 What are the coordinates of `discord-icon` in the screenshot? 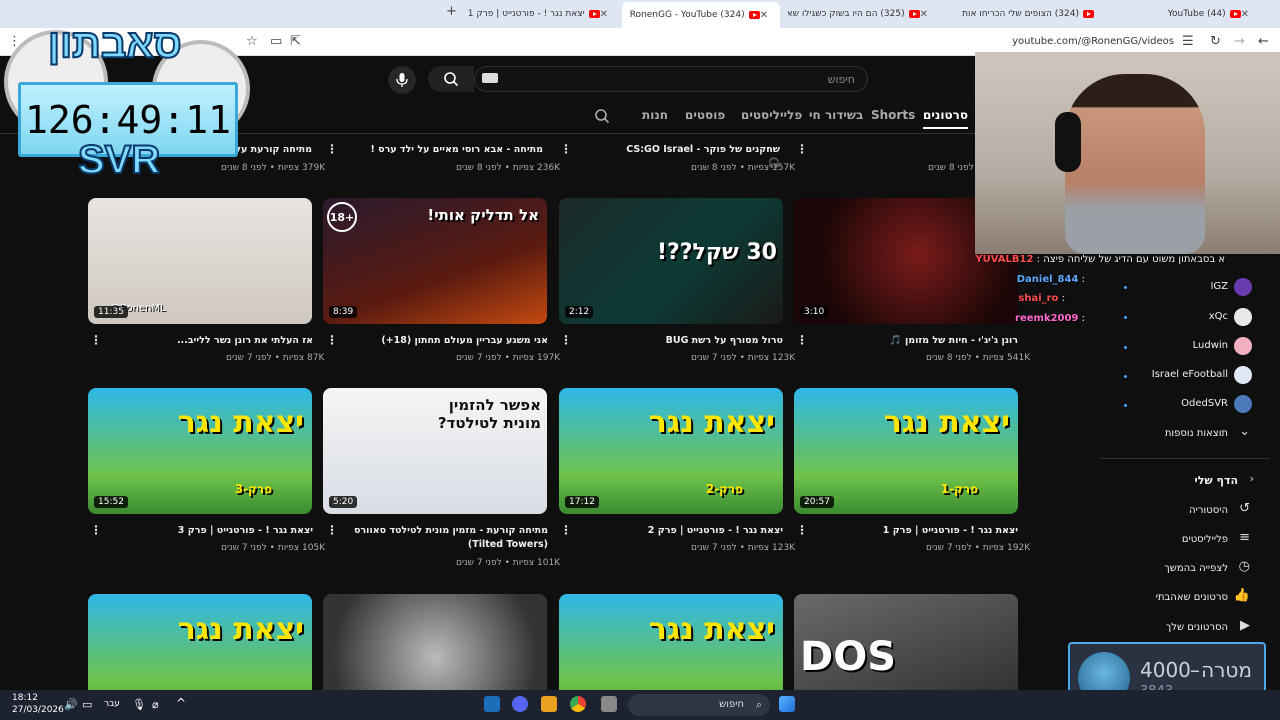 It's located at (520, 704).